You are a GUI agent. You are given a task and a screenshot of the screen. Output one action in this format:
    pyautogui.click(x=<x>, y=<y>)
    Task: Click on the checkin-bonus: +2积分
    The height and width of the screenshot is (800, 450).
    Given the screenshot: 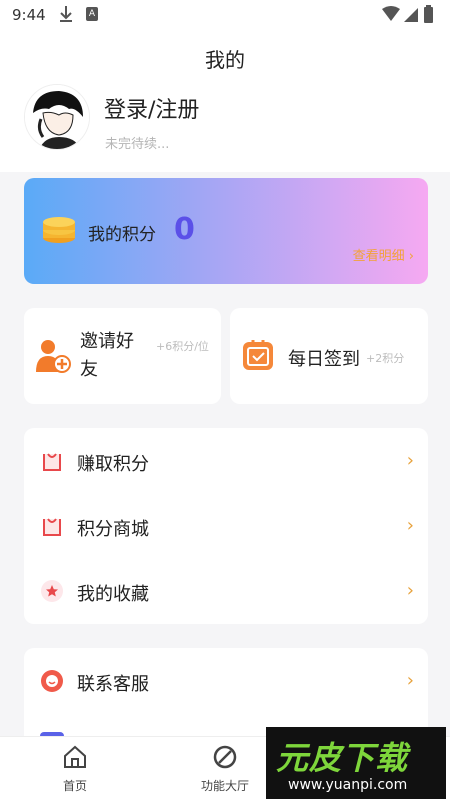 What is the action you would take?
    pyautogui.click(x=385, y=358)
    